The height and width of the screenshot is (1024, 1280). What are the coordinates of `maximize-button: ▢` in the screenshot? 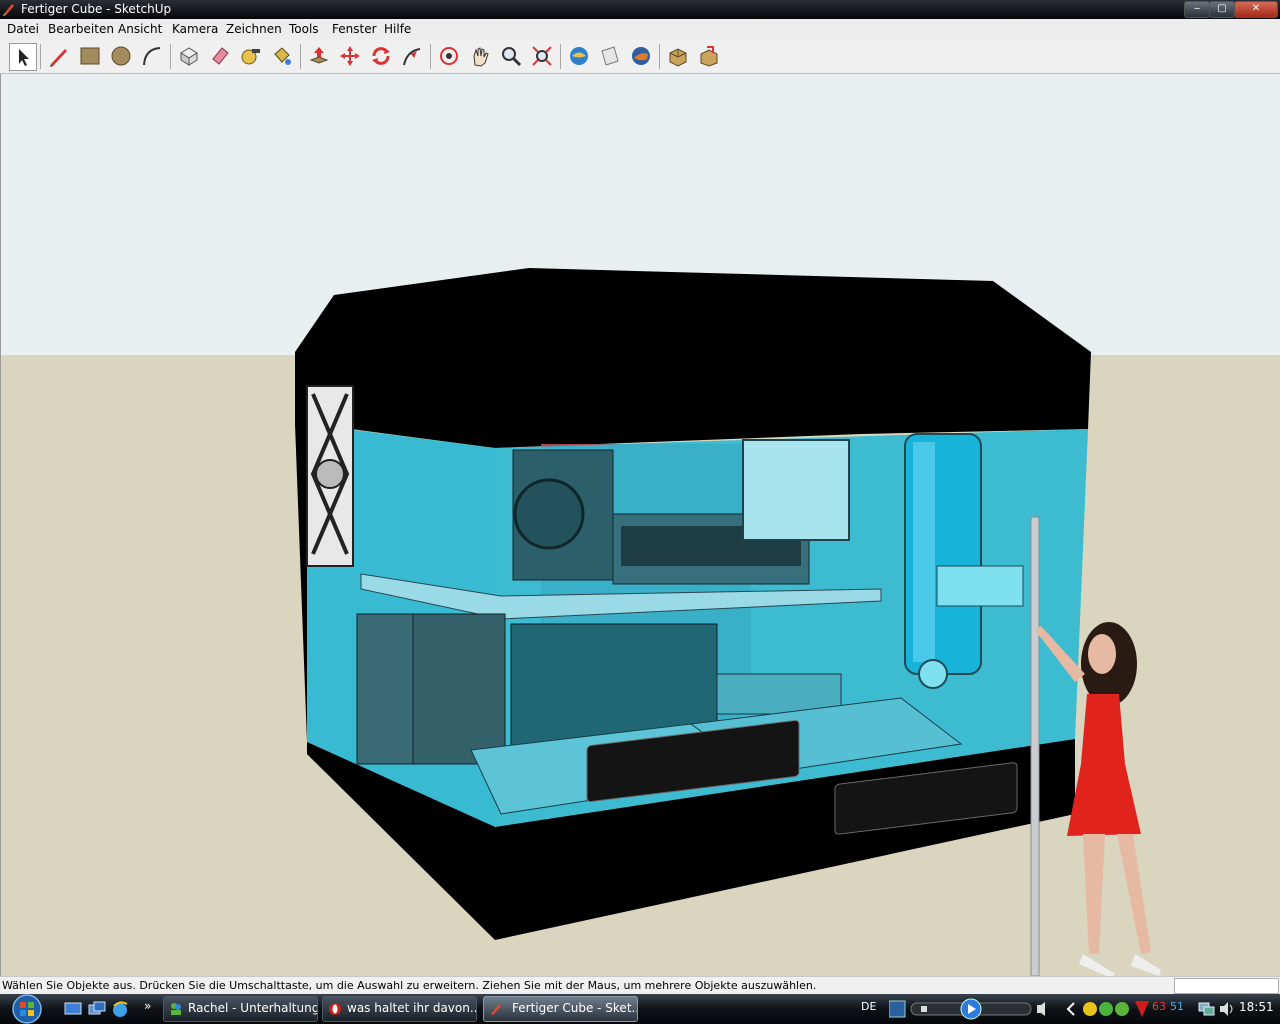 It's located at (1222, 9).